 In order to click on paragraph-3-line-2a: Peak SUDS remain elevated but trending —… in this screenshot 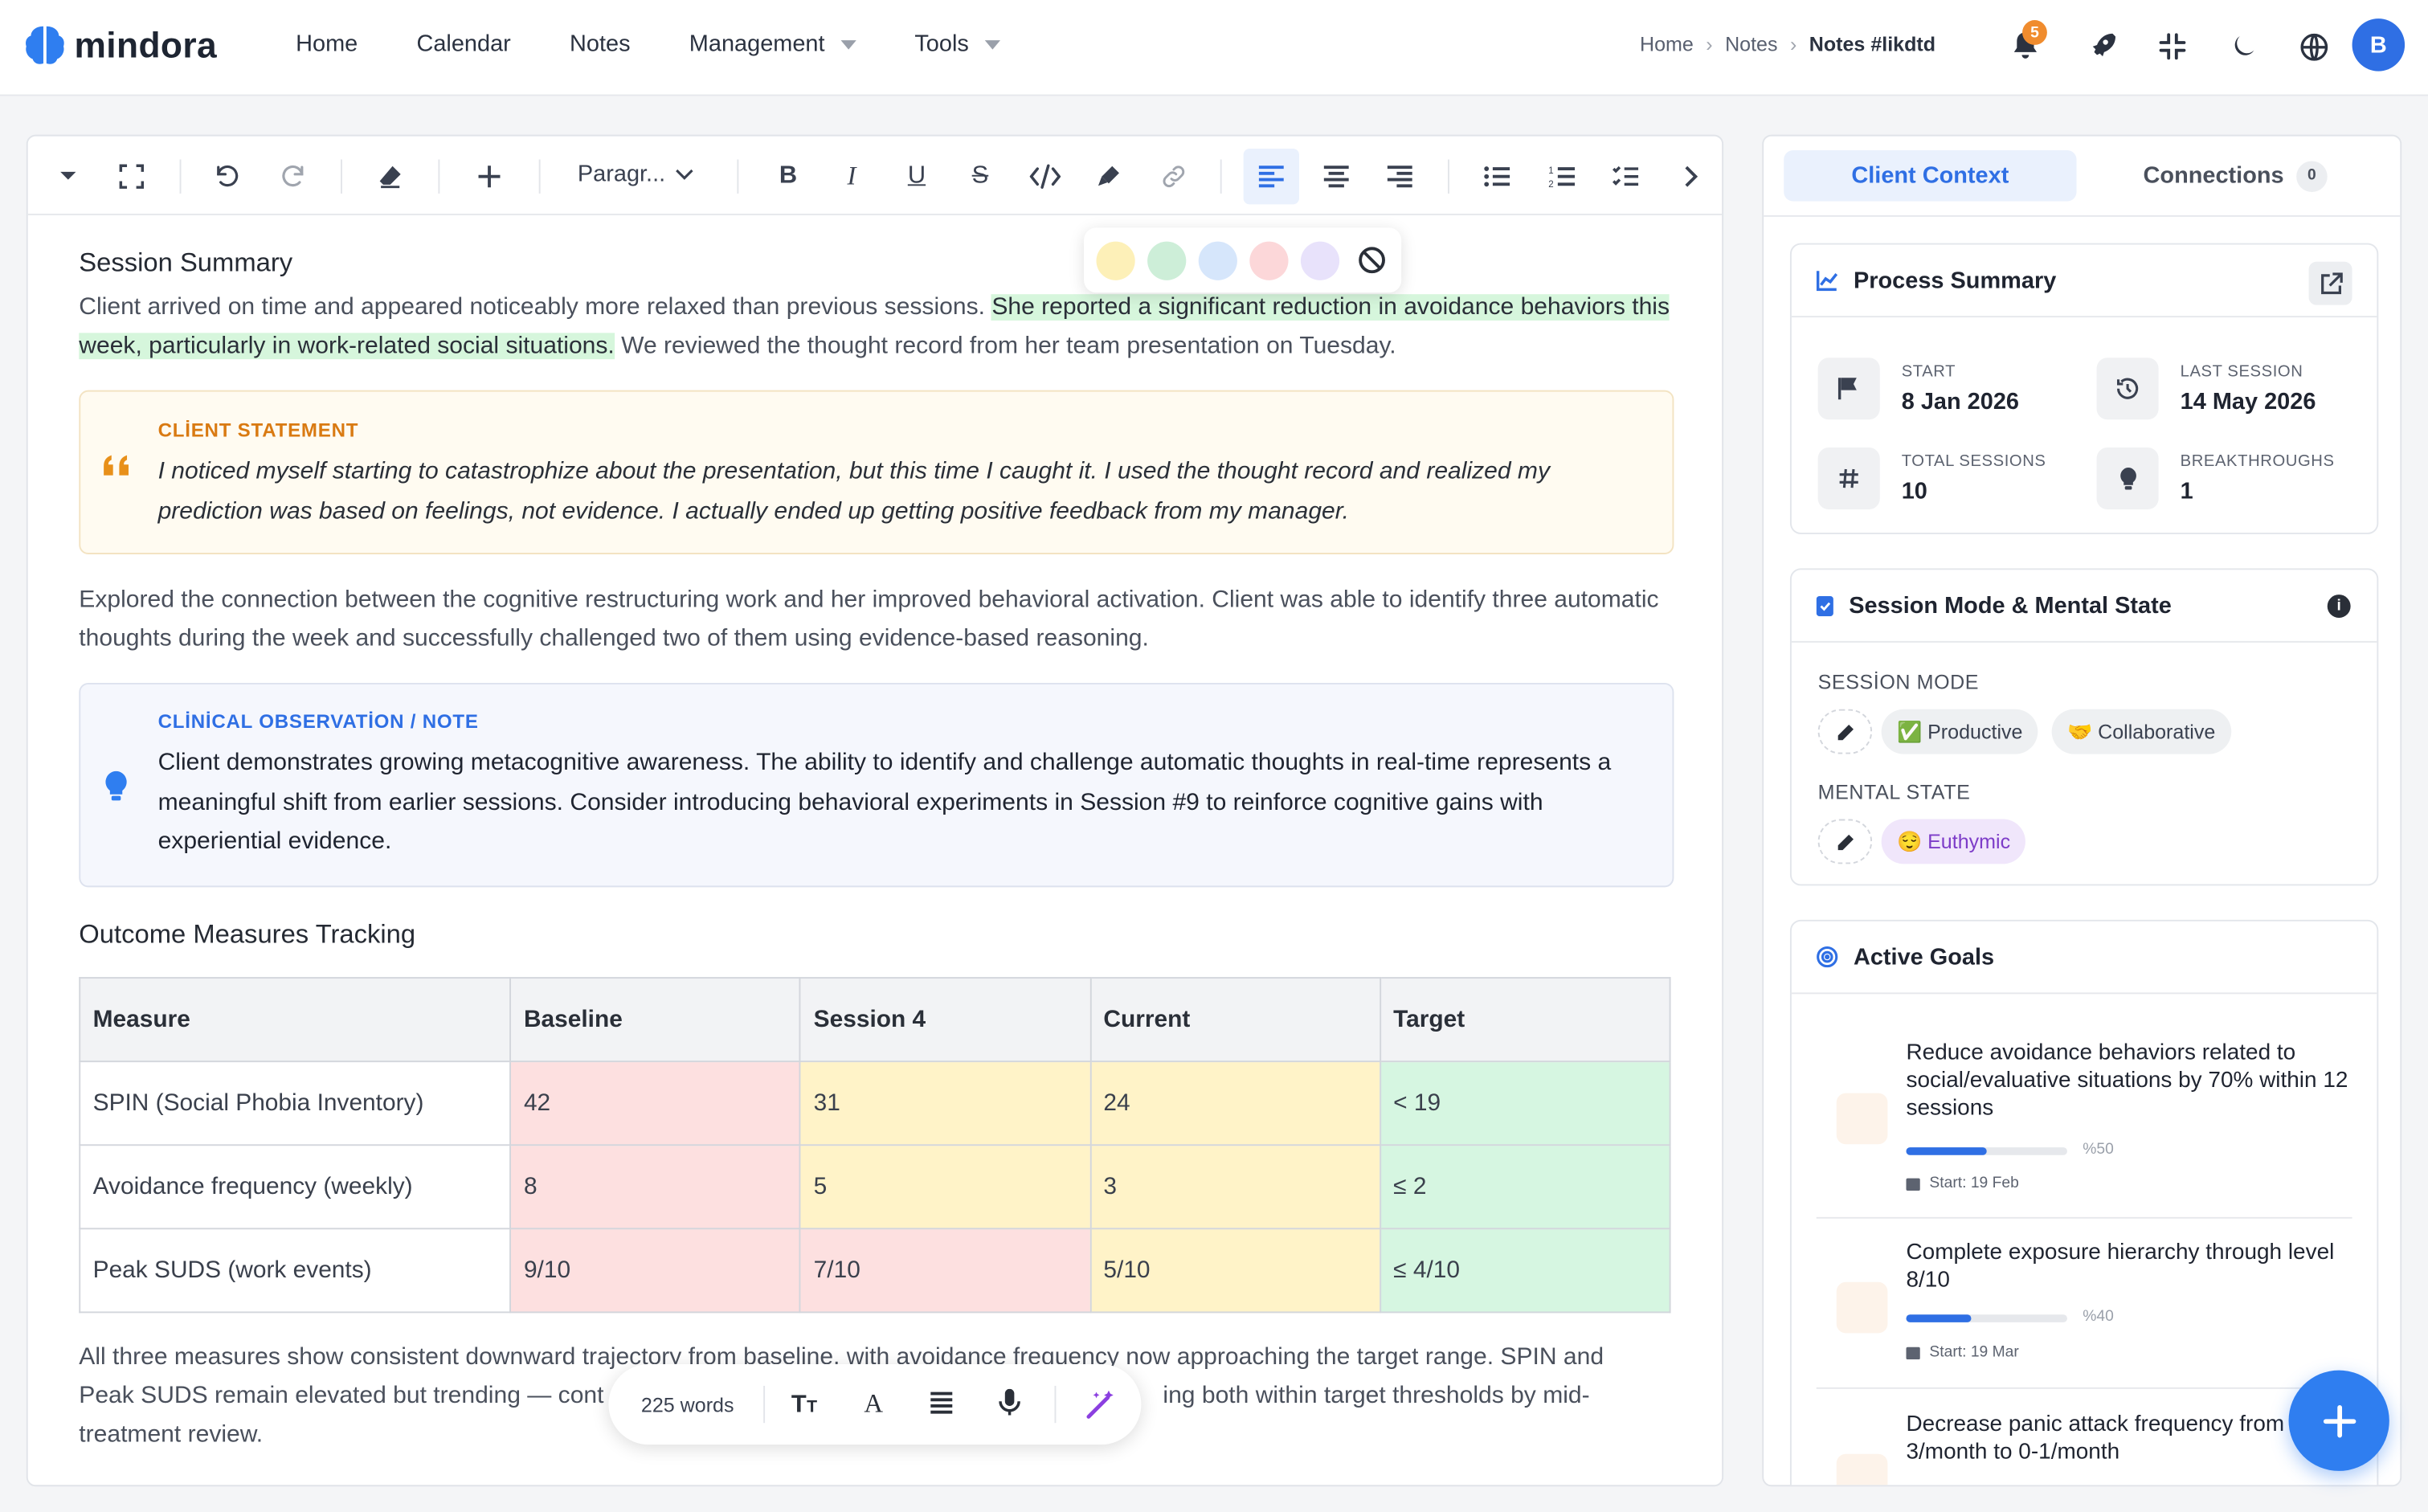, I will do `click(341, 1396)`.